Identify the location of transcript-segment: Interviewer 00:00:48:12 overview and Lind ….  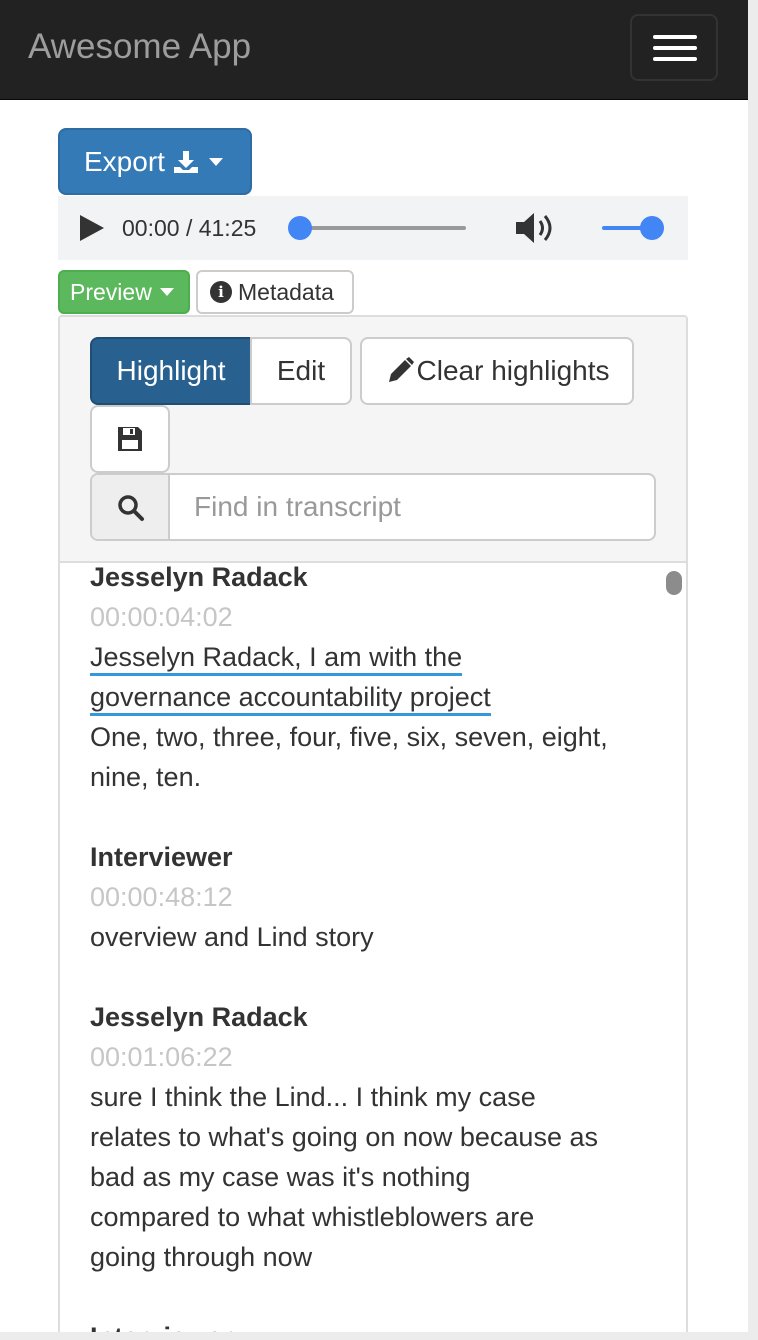
(370, 897).